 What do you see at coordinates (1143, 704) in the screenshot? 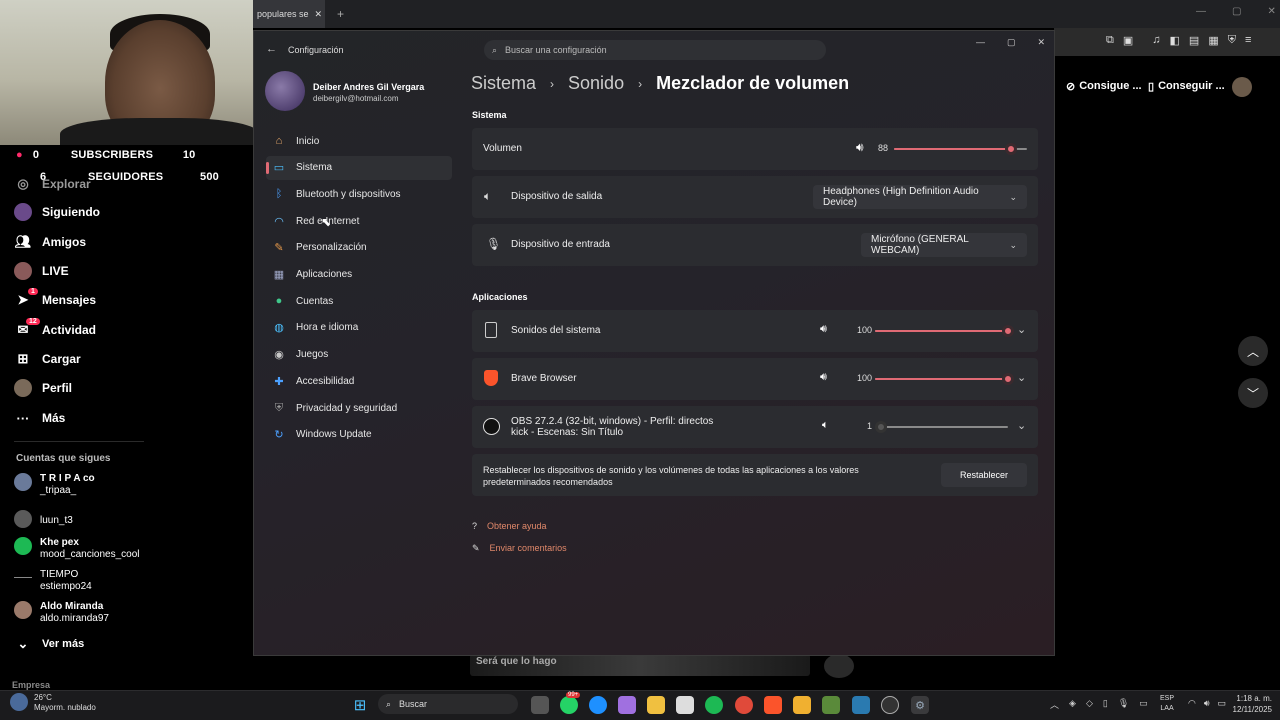
I see `tray-app-icon: ▭` at bounding box center [1143, 704].